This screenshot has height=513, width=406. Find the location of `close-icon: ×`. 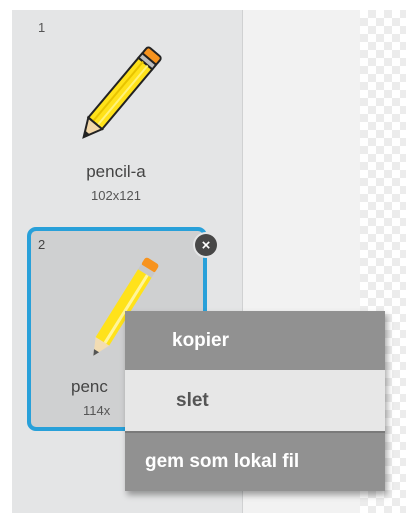

close-icon: × is located at coordinates (206, 245).